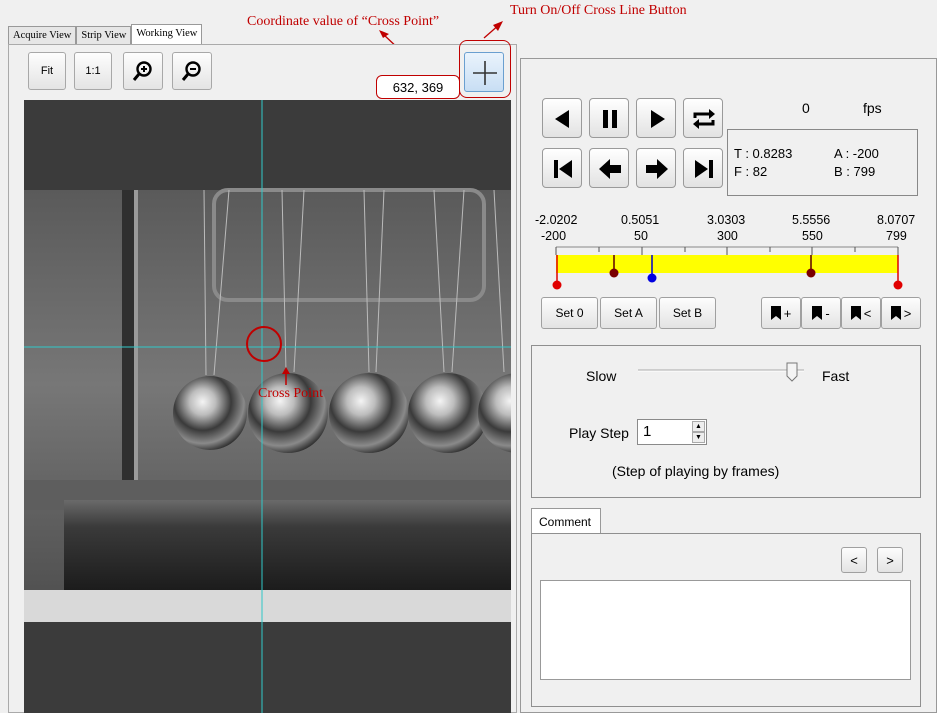 The height and width of the screenshot is (713, 937). What do you see at coordinates (614, 273) in the screenshot?
I see `marker-a` at bounding box center [614, 273].